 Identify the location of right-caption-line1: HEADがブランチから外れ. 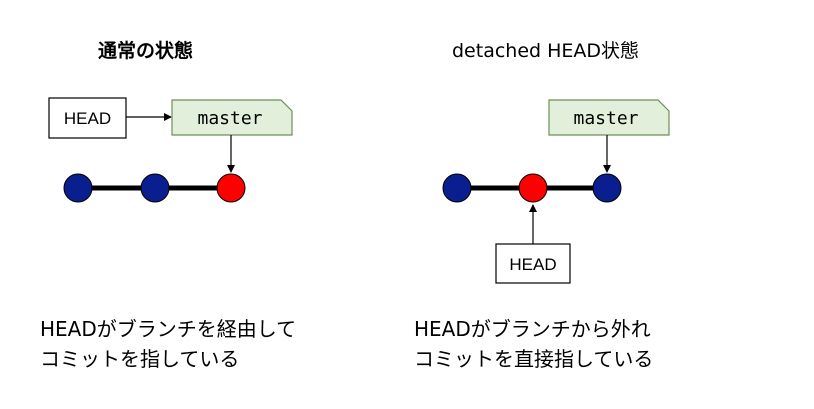
(532, 329).